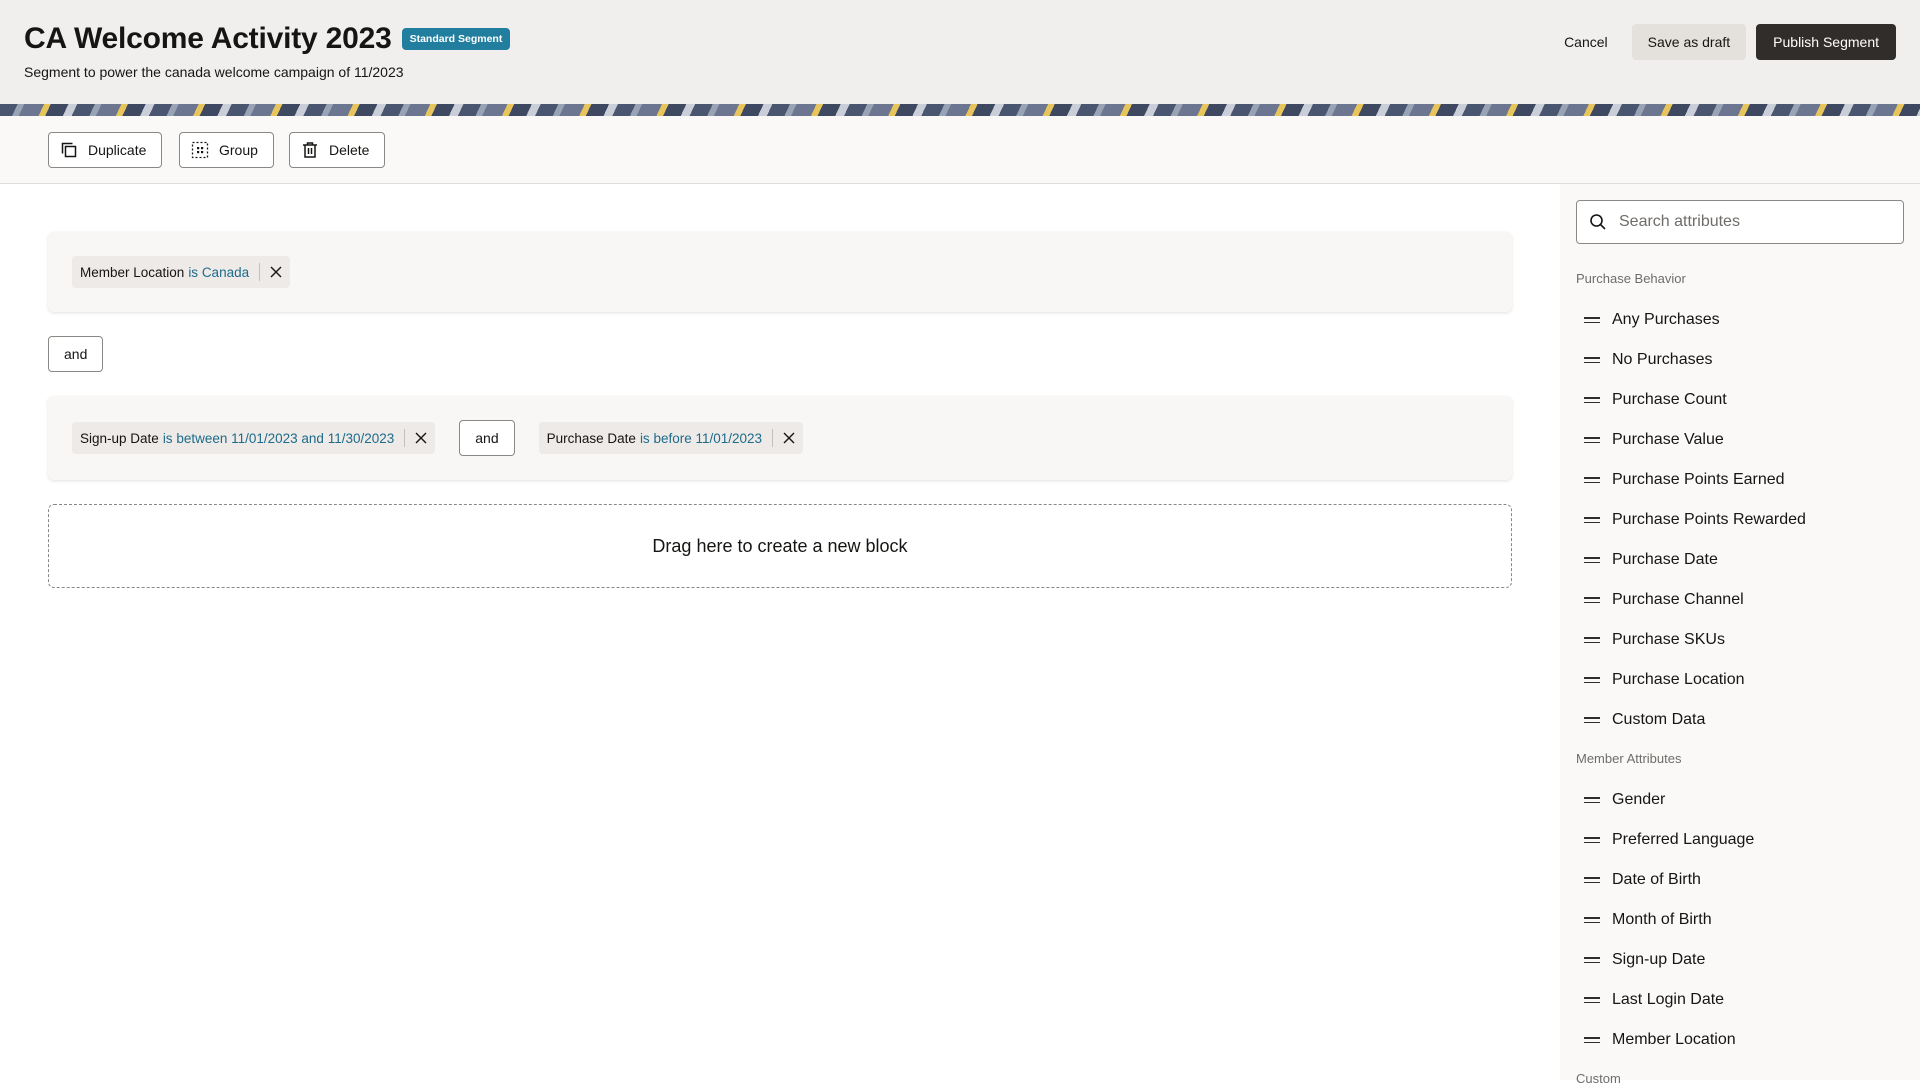 This screenshot has width=1920, height=1086. I want to click on attribute-item: Any Purchases, so click(1652, 320).